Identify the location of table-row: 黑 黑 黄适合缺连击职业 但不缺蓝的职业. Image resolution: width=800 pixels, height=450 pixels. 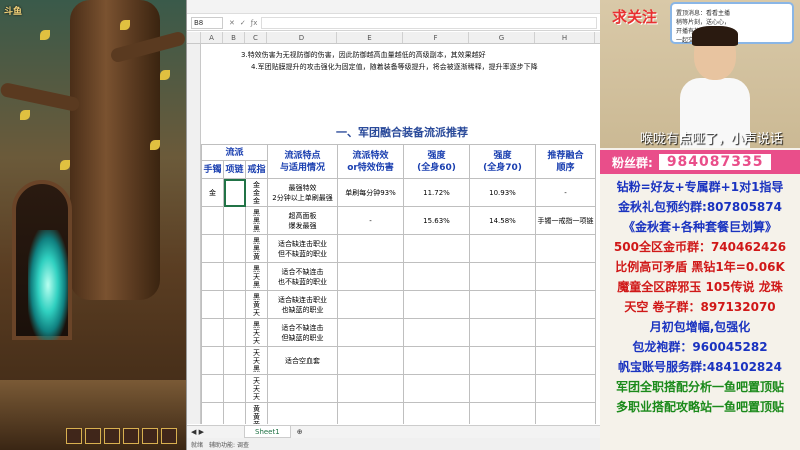
(398, 248).